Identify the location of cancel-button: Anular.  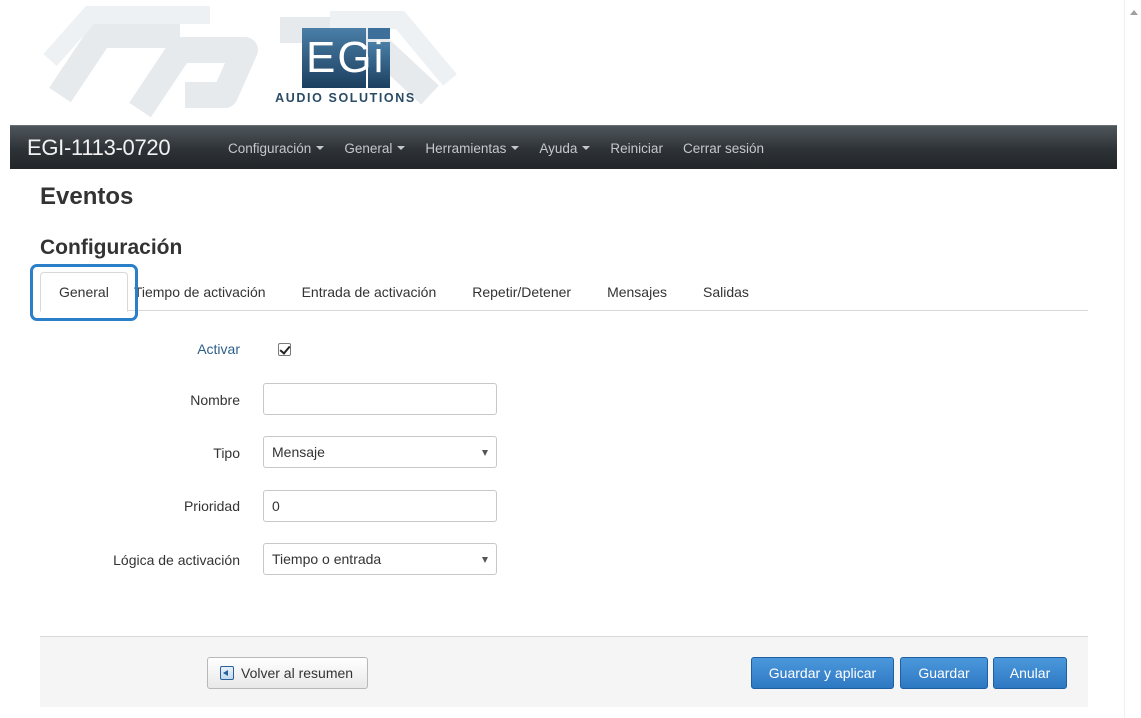
(1030, 673).